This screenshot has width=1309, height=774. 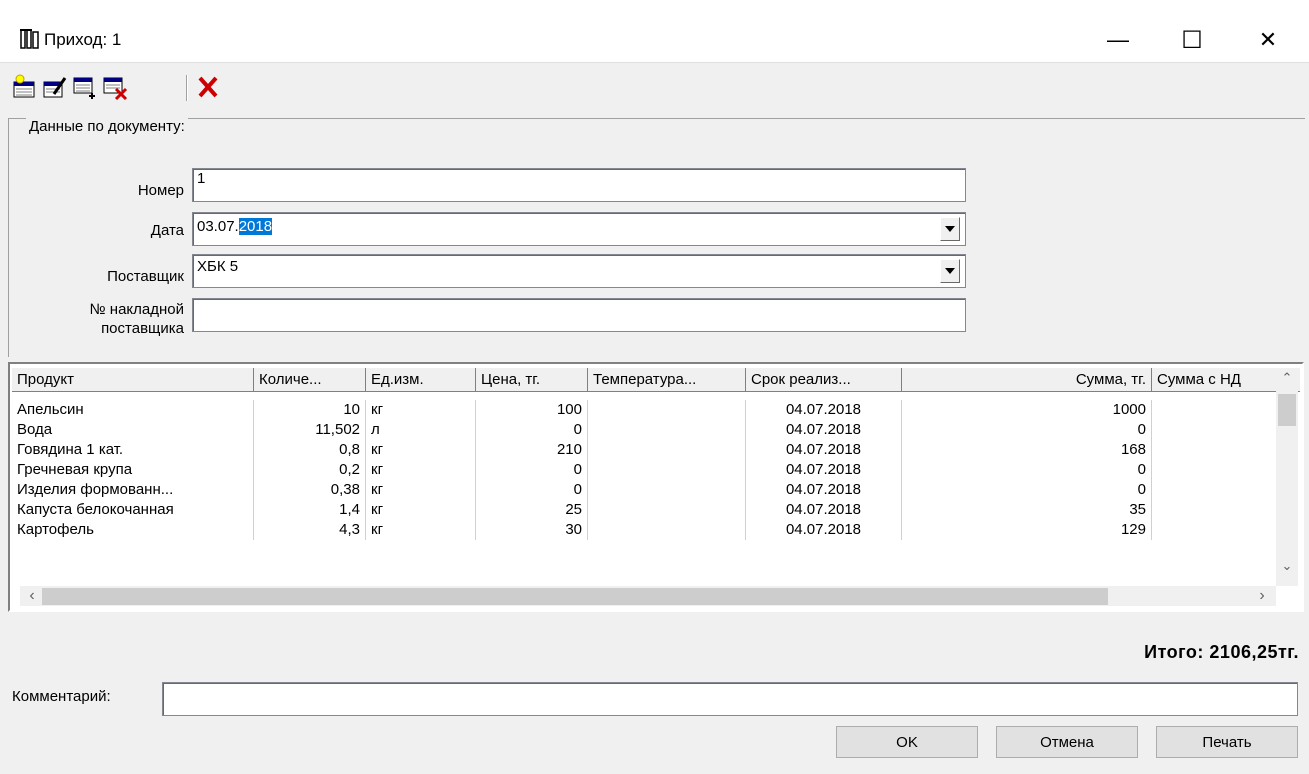 I want to click on number-label: Номер, so click(x=160, y=190).